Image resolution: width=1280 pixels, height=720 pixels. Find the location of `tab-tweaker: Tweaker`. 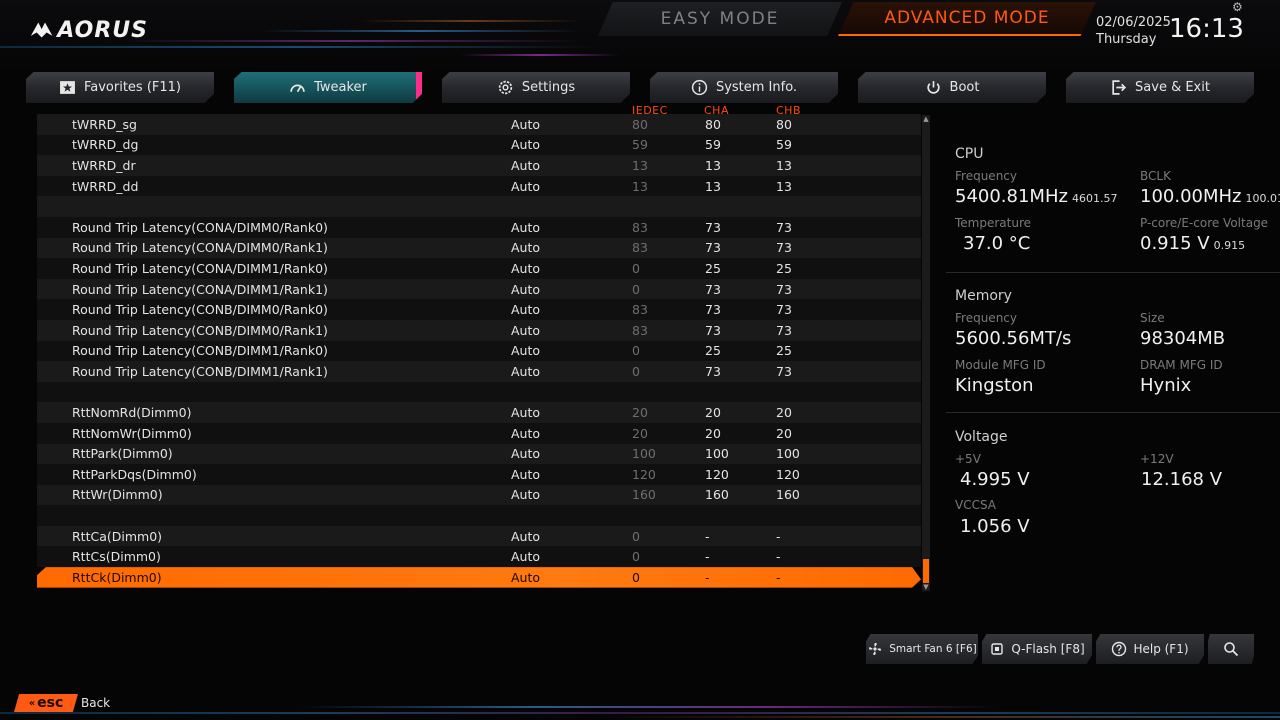

tab-tweaker: Tweaker is located at coordinates (328, 87).